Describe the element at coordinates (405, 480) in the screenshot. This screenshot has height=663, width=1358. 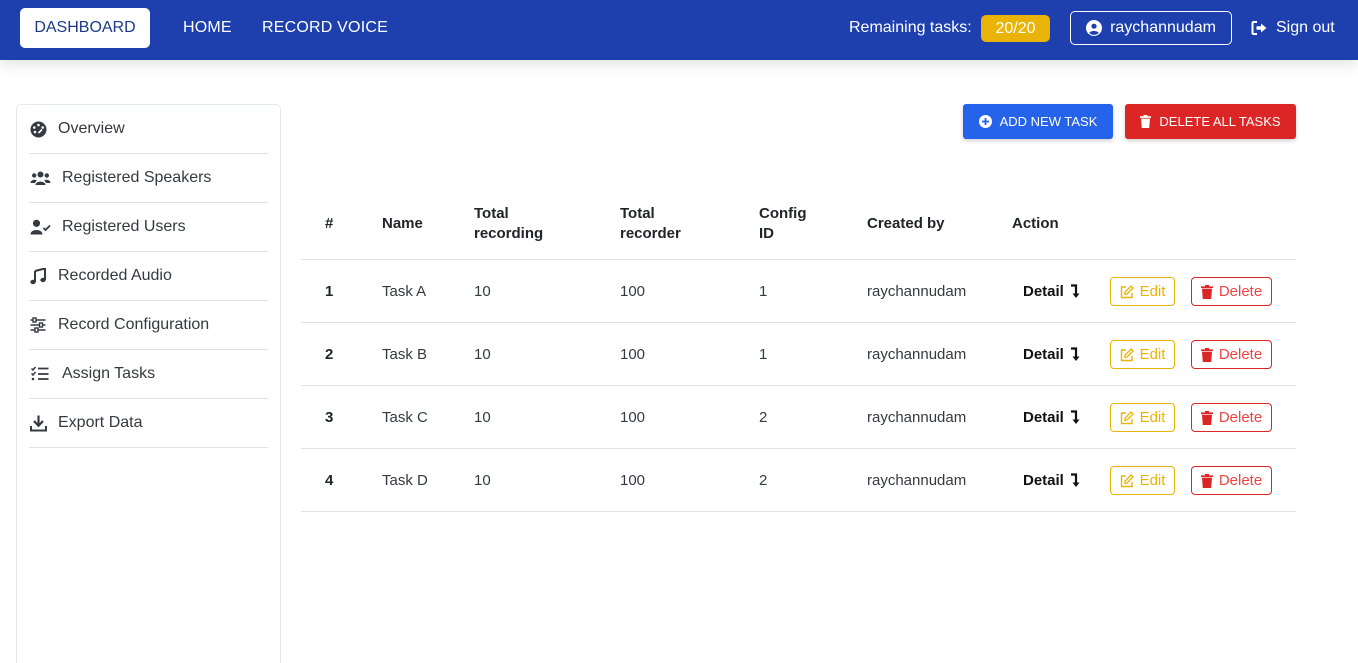
I see `cell-name: Task D` at that location.